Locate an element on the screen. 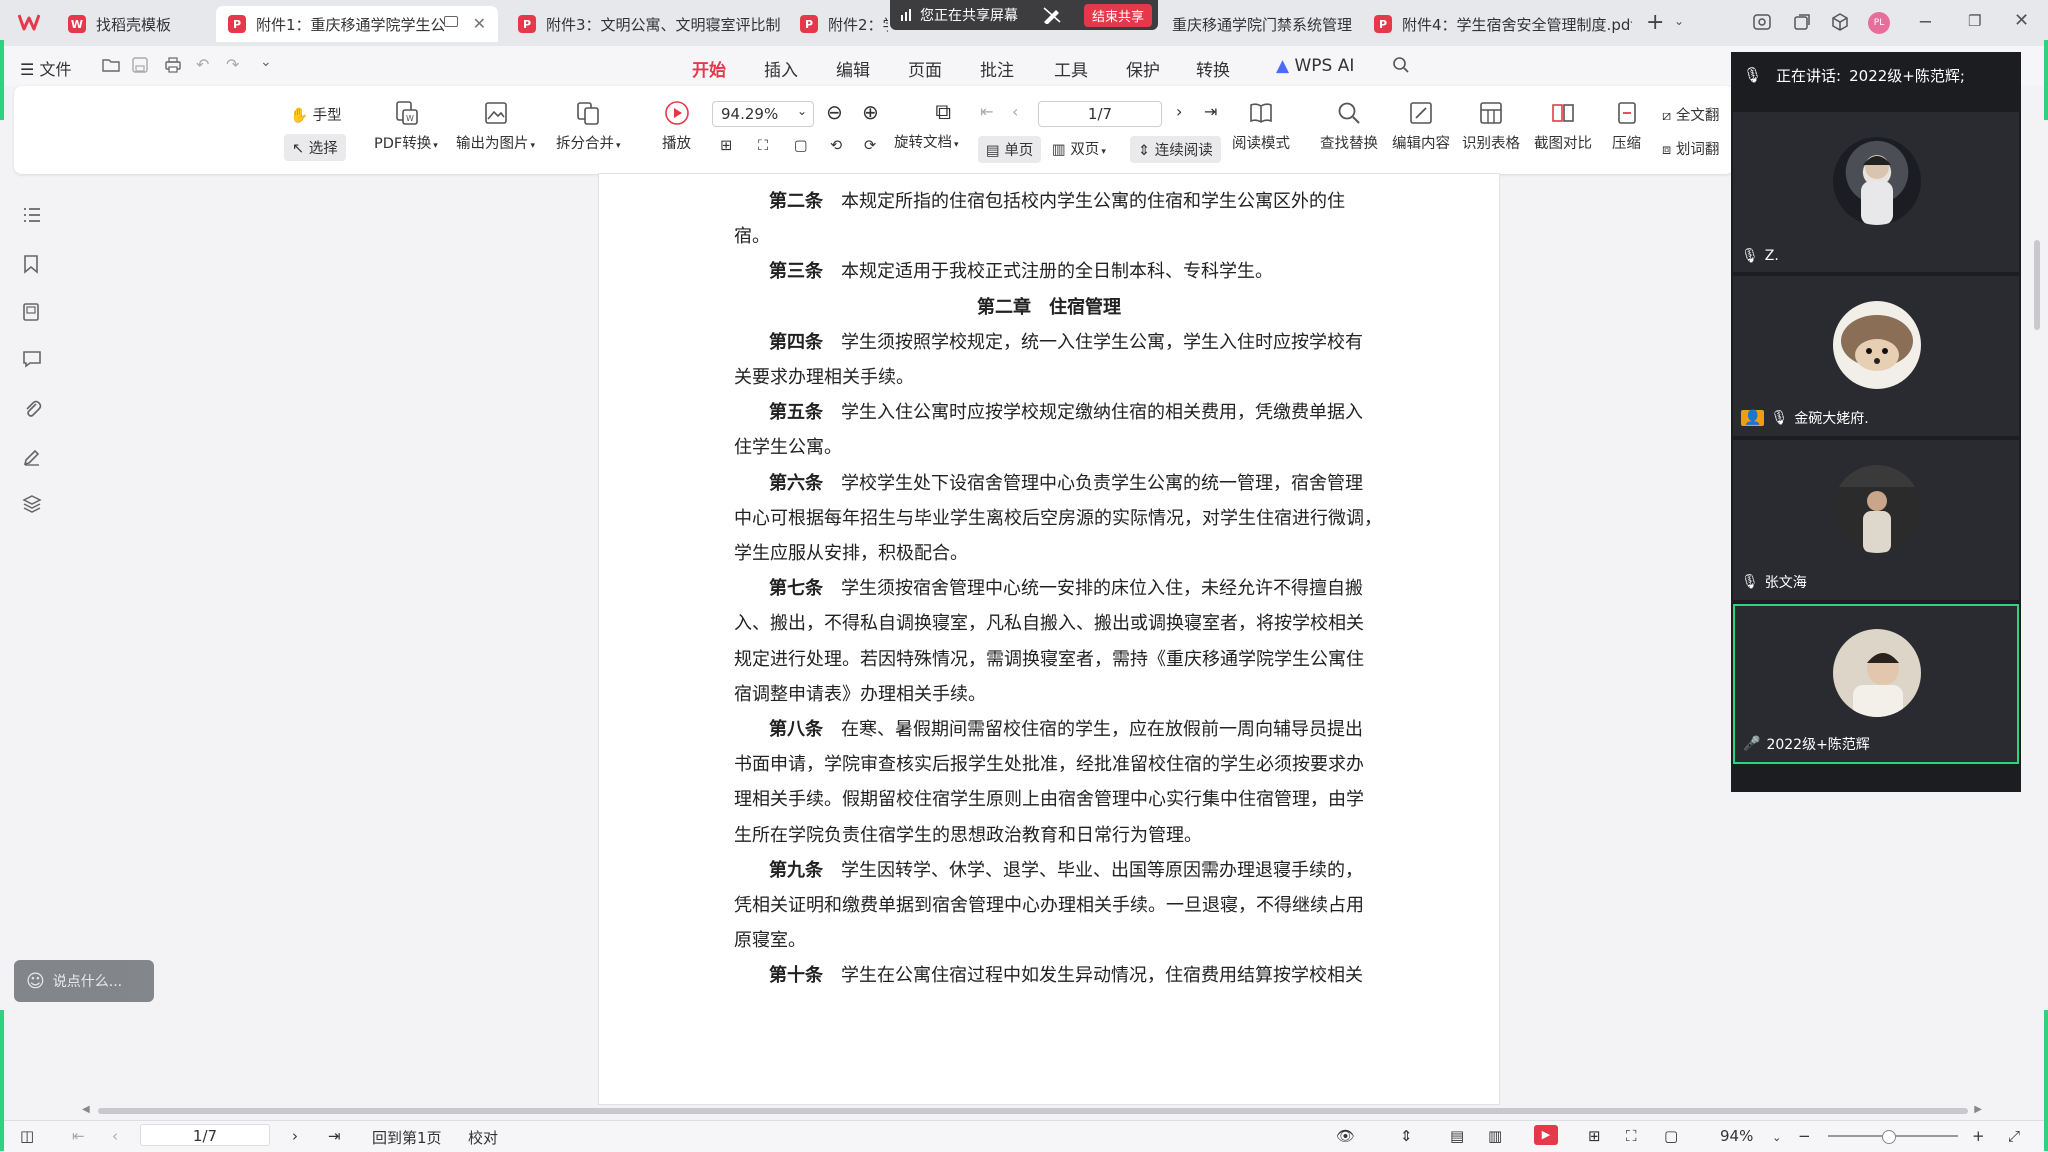  actual-size-status-icon: ▢ is located at coordinates (1671, 1136).